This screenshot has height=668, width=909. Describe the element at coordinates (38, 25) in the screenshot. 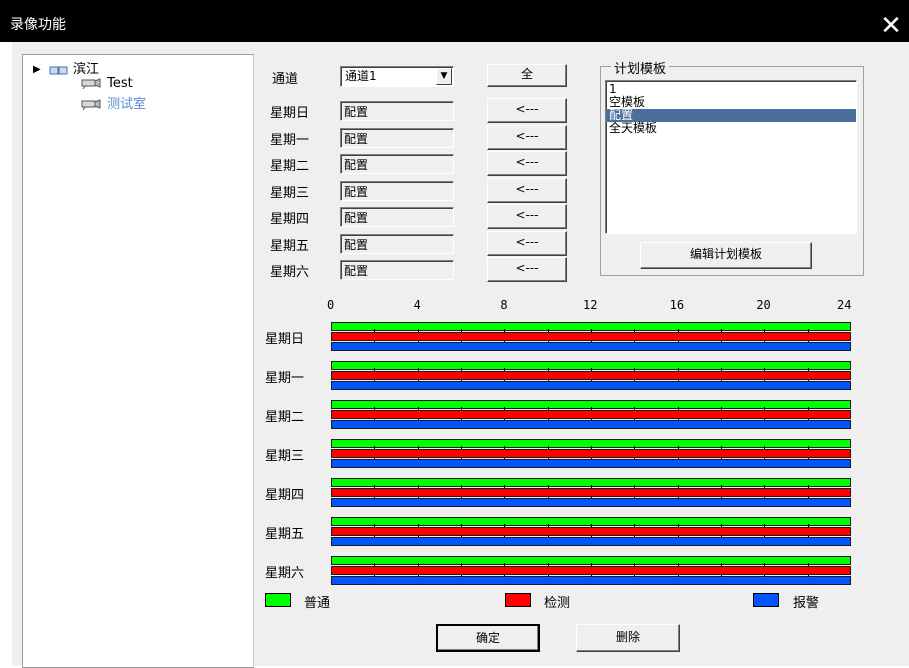

I see `window-title: 录像功能` at that location.